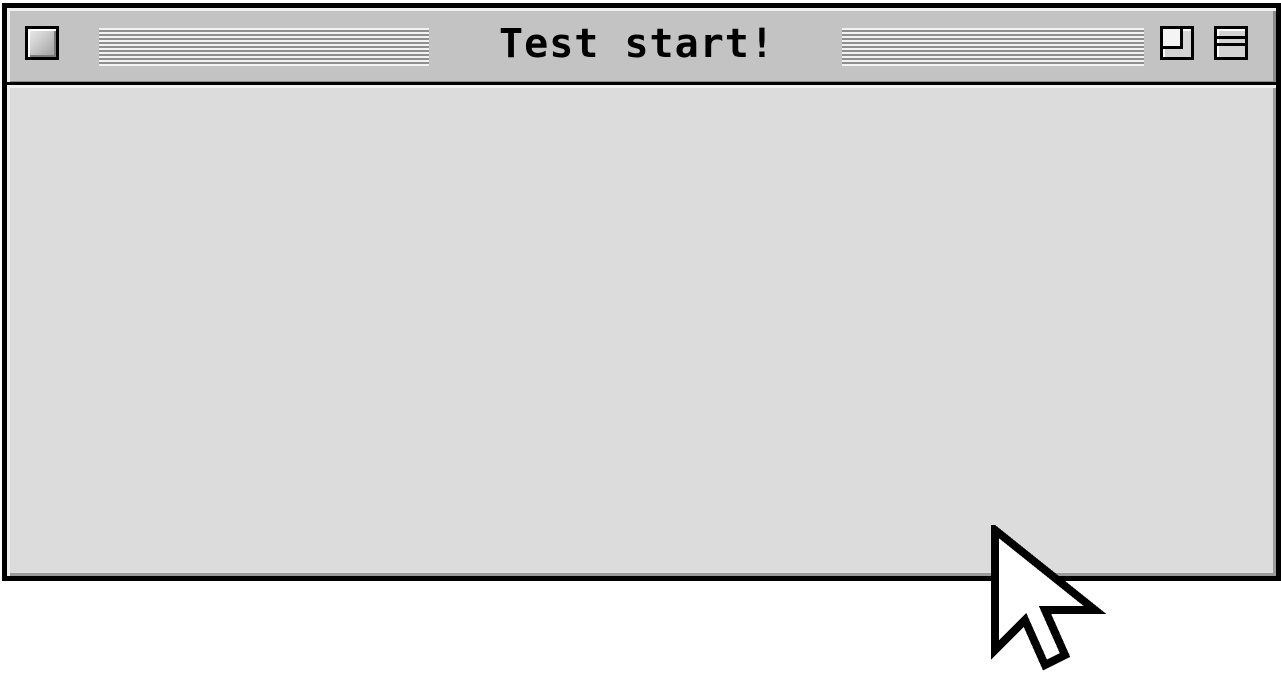  What do you see at coordinates (1231, 43) in the screenshot?
I see `collapse-button` at bounding box center [1231, 43].